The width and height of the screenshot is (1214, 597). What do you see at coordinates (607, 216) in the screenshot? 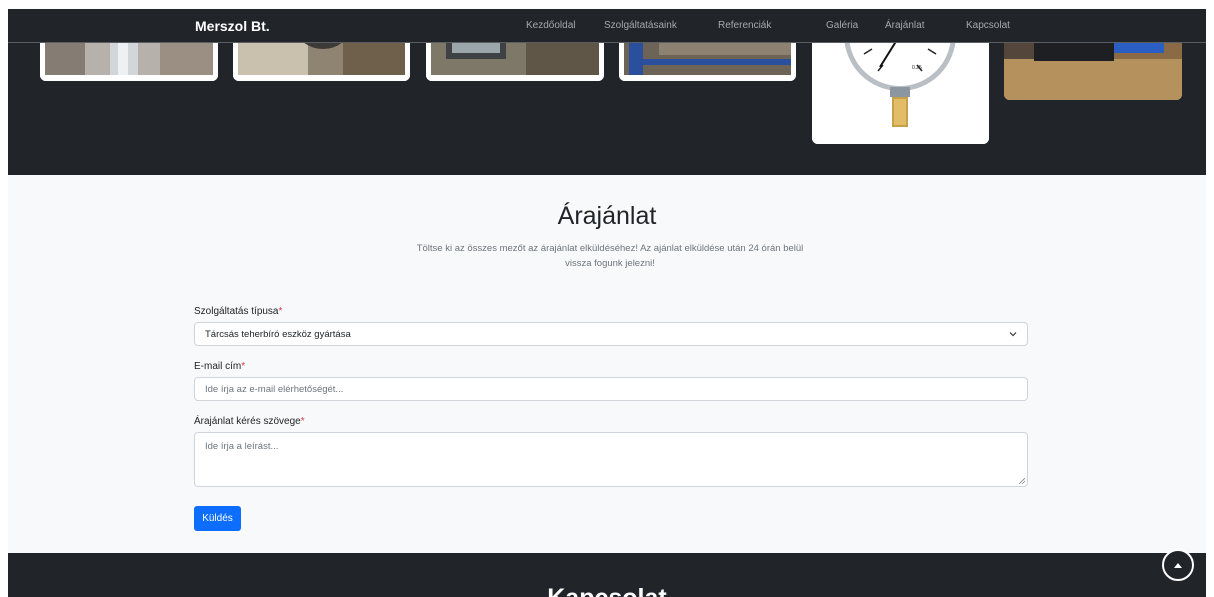
I see `quote-title: Árajánlat` at bounding box center [607, 216].